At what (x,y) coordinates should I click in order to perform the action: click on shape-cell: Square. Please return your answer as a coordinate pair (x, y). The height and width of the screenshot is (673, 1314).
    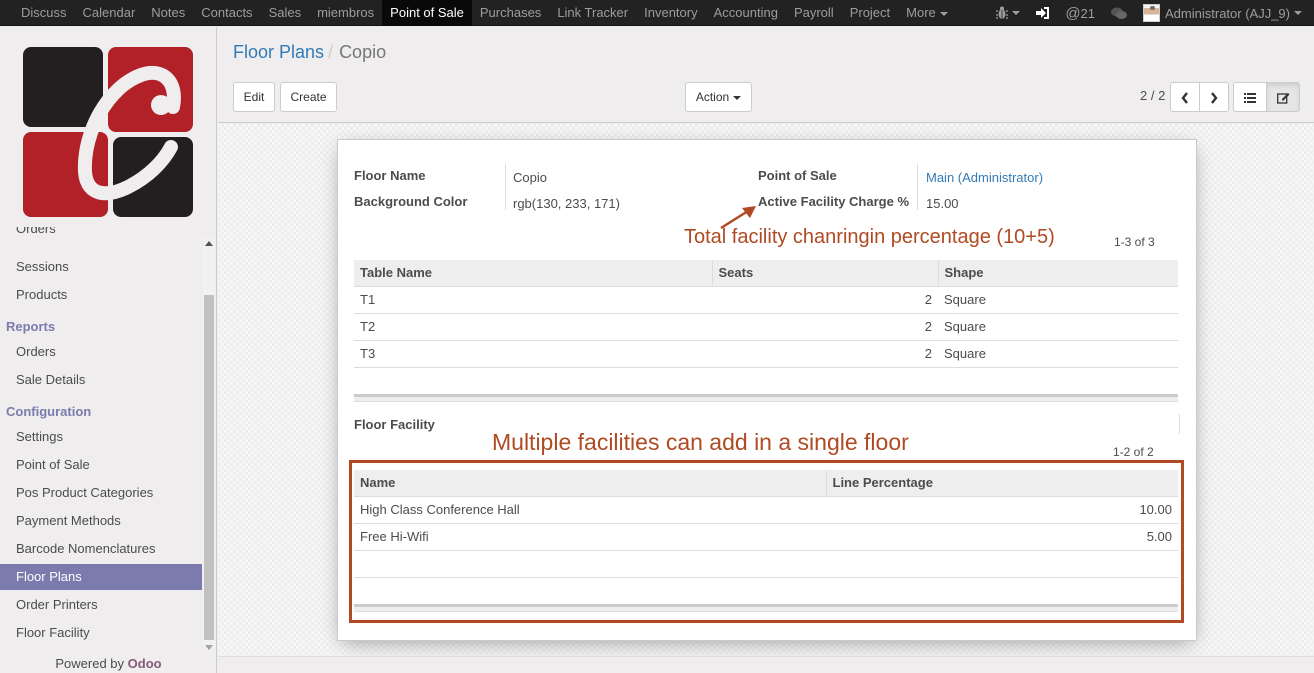
    Looking at the image, I should click on (1058, 327).